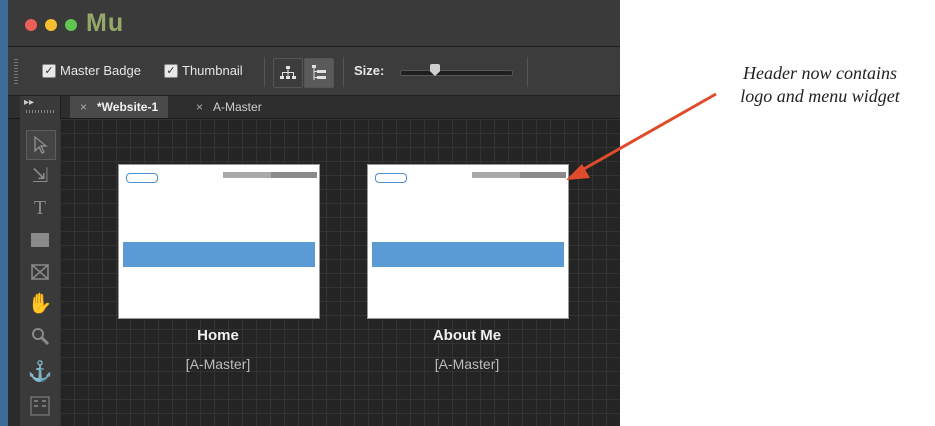 This screenshot has width=935, height=426. I want to click on annotation-arrow, so click(641, 136).